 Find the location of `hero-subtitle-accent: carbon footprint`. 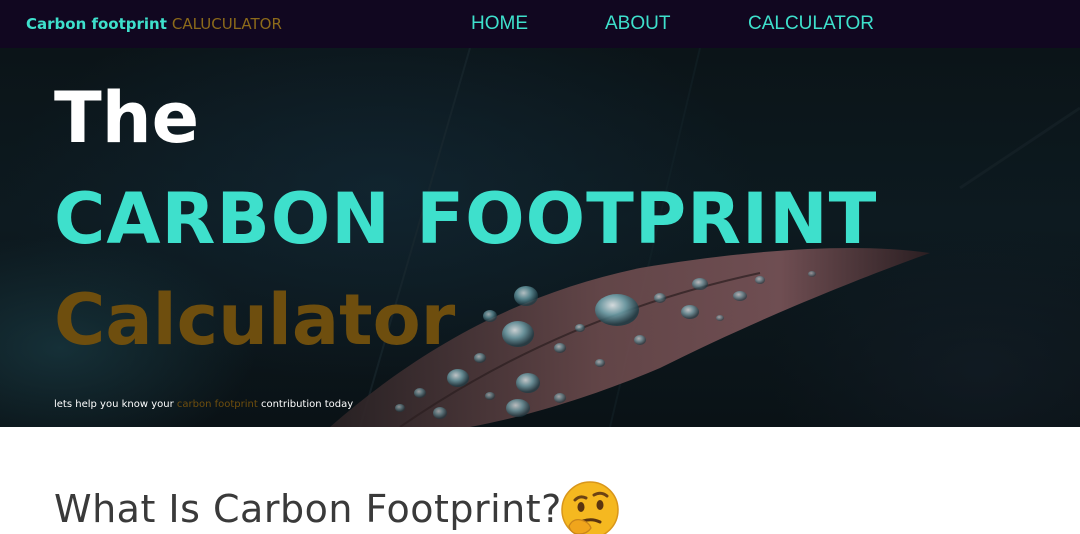

hero-subtitle-accent: carbon footprint is located at coordinates (217, 404).